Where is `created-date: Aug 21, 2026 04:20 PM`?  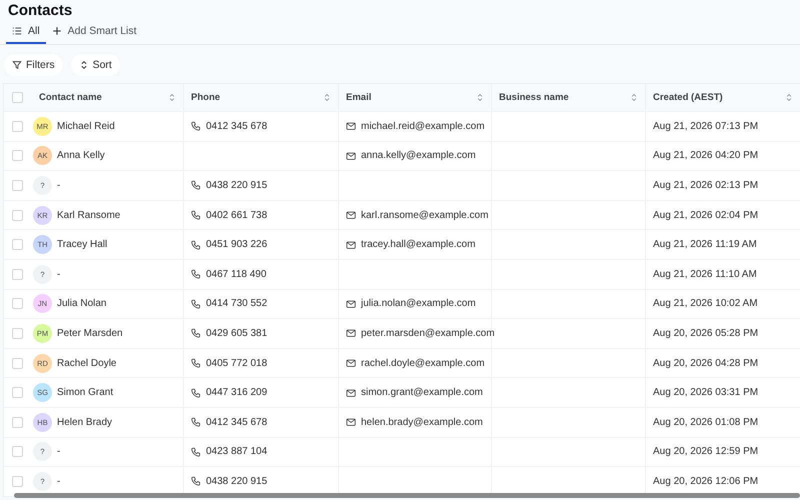 created-date: Aug 21, 2026 04:20 PM is located at coordinates (705, 156).